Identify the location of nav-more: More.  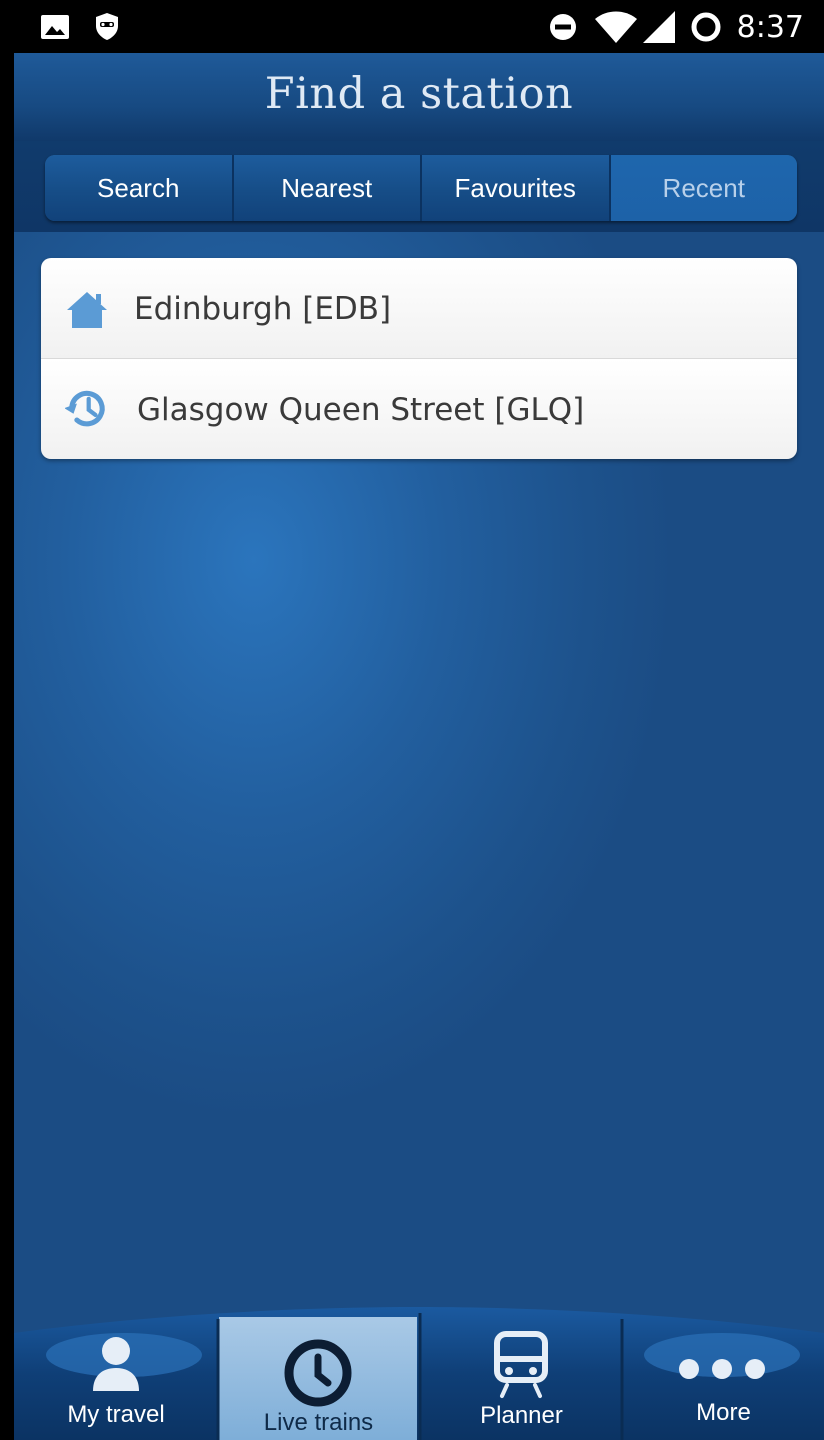
(723, 1372).